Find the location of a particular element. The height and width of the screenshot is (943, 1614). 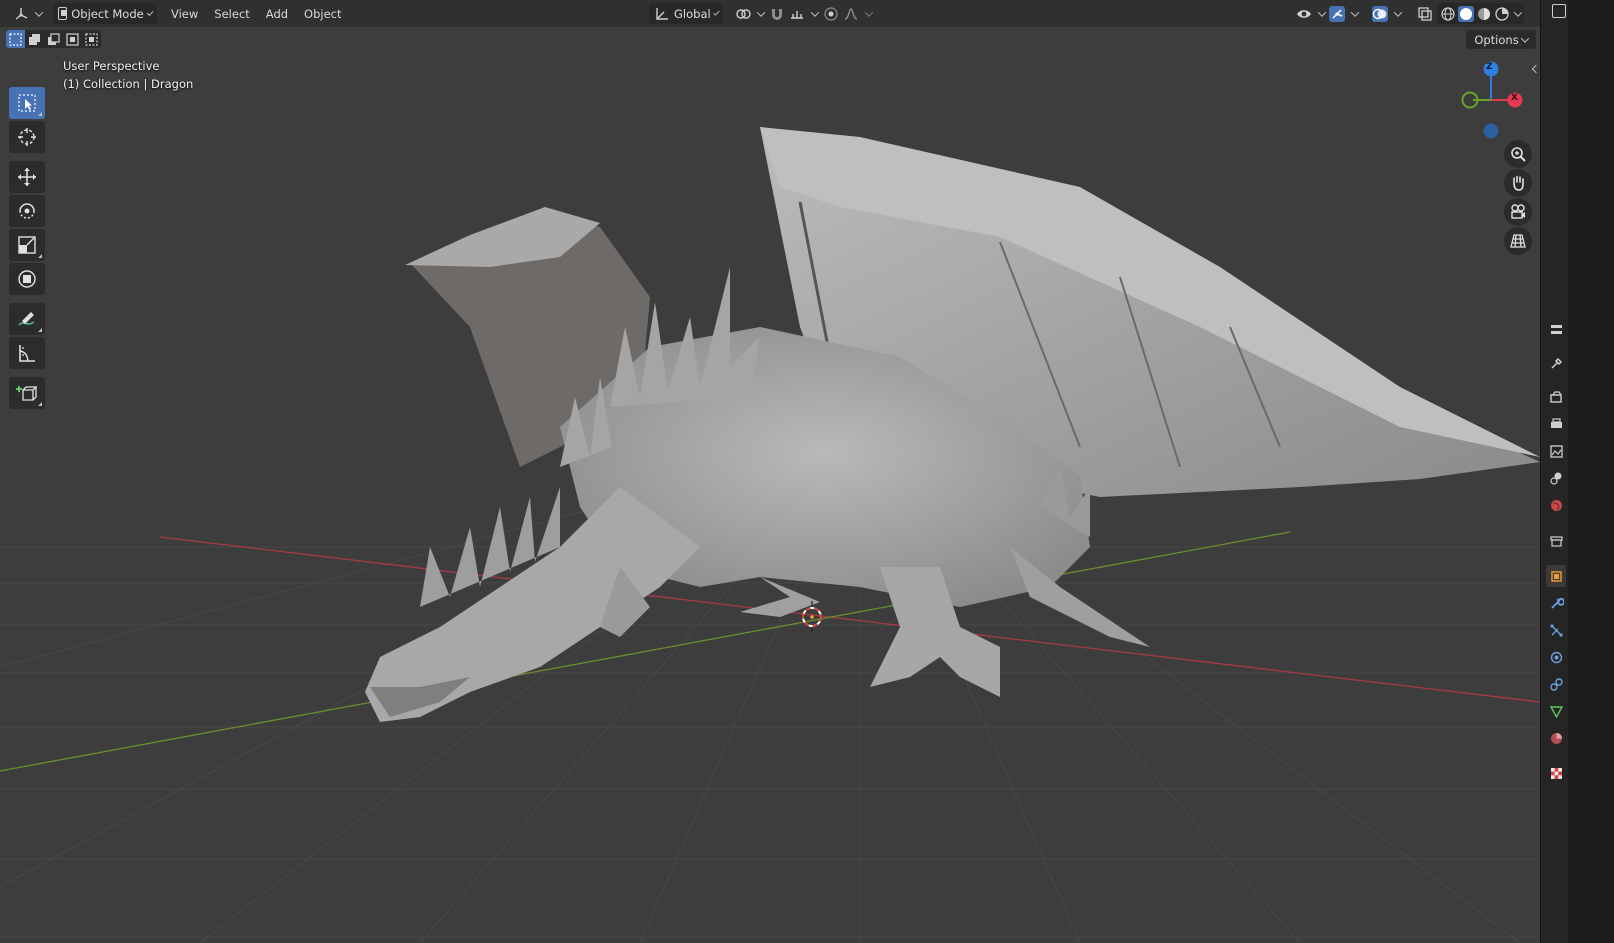

pencil-icon is located at coordinates (26, 319).